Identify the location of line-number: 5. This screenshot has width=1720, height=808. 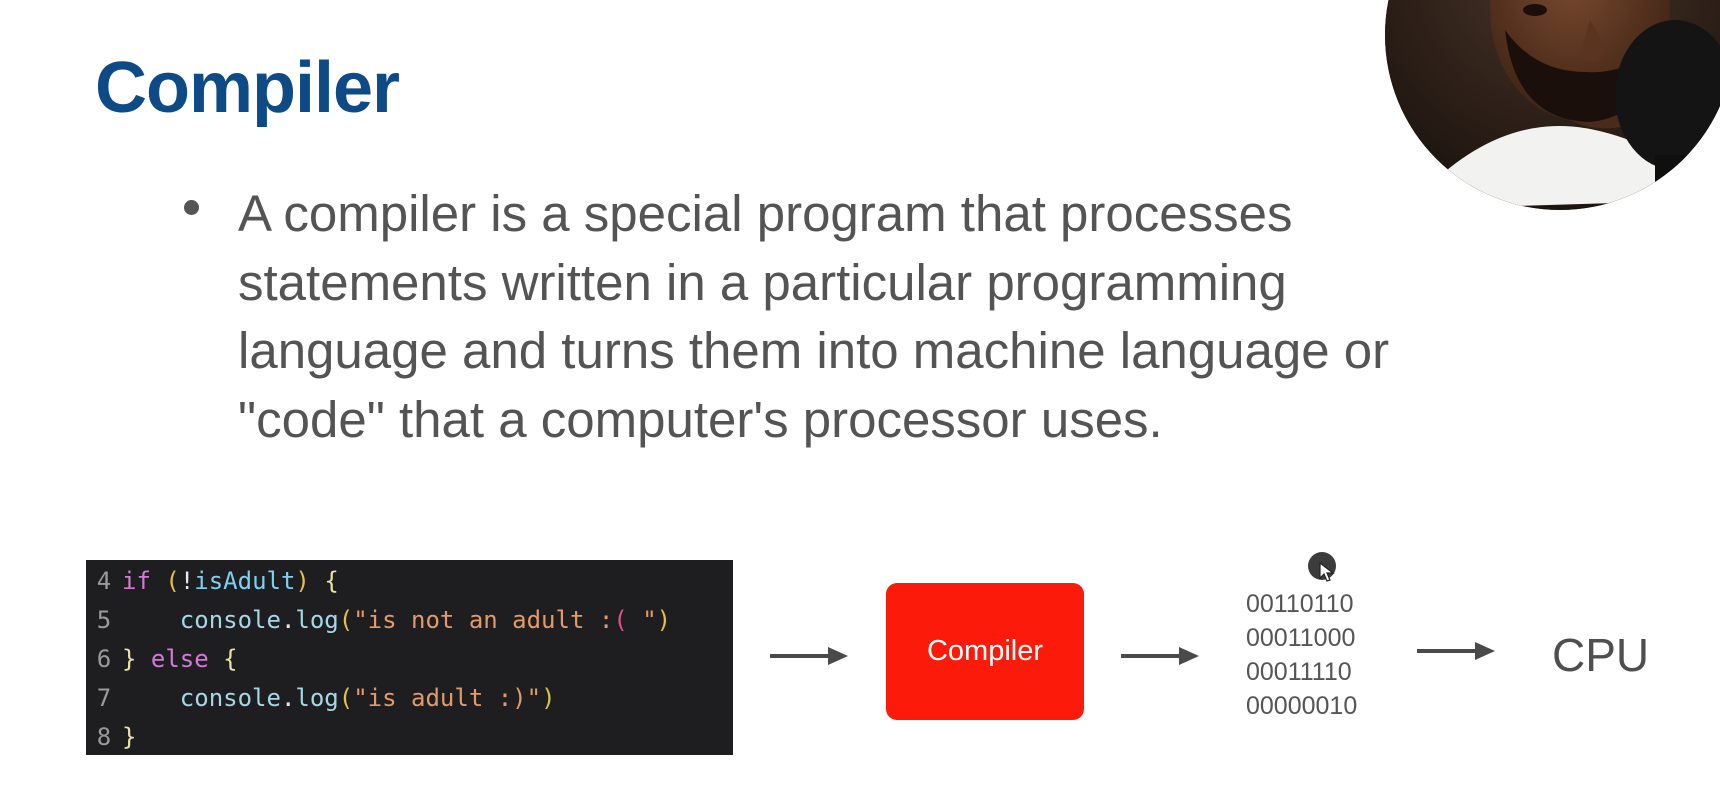
(104, 620).